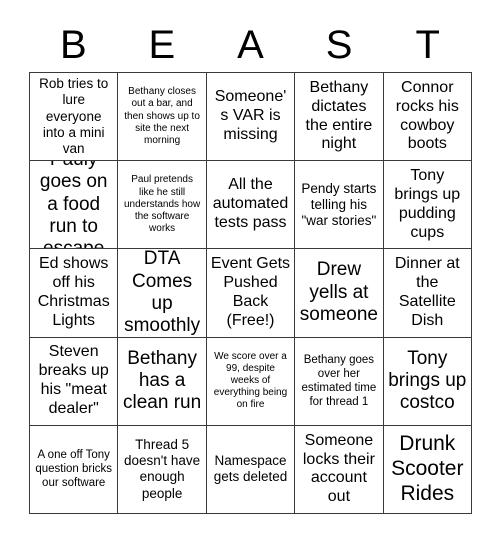 This screenshot has width=500, height=544. I want to click on bingo-cell-r3c2: DTA Comes up smoothly, so click(162, 293).